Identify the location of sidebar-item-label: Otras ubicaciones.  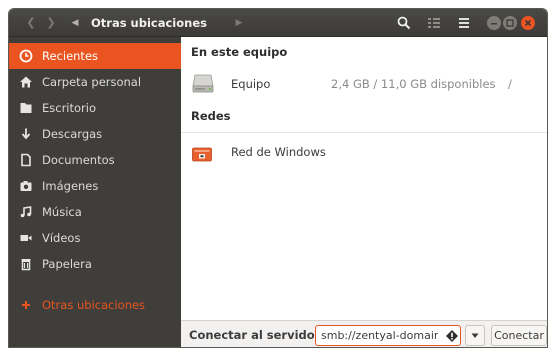
(94, 305).